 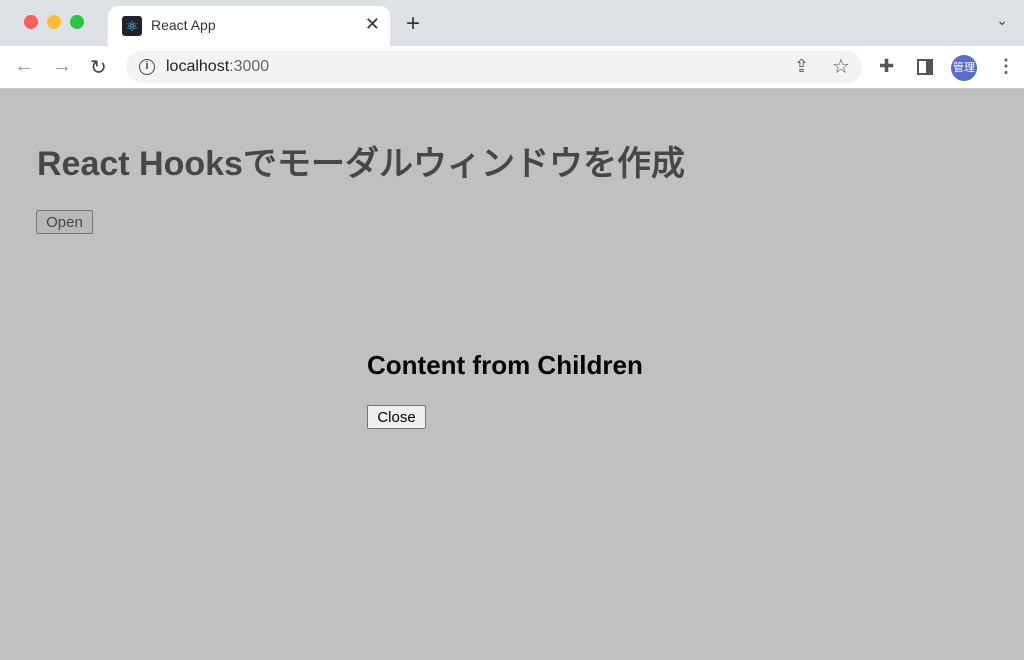 What do you see at coordinates (198, 66) in the screenshot?
I see `url-host: localhost` at bounding box center [198, 66].